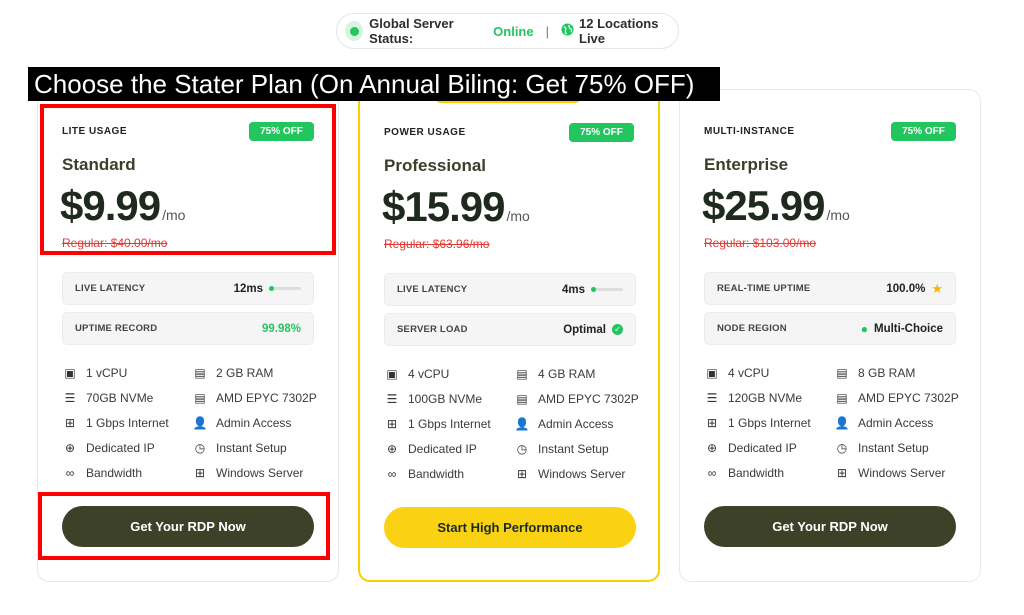 This screenshot has width=1024, height=615. Describe the element at coordinates (456, 206) in the screenshot. I see `plan-price: $15.99/mo` at that location.